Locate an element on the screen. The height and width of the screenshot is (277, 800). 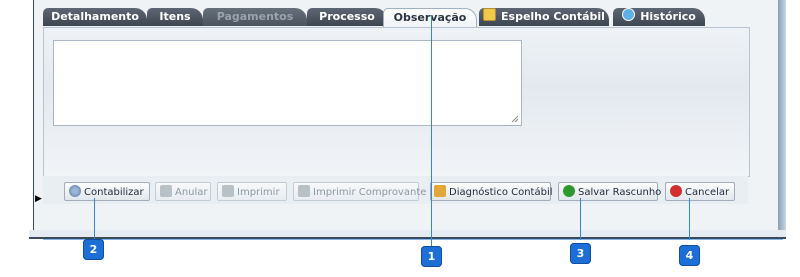
tab-label: Pagamentos is located at coordinates (255, 16).